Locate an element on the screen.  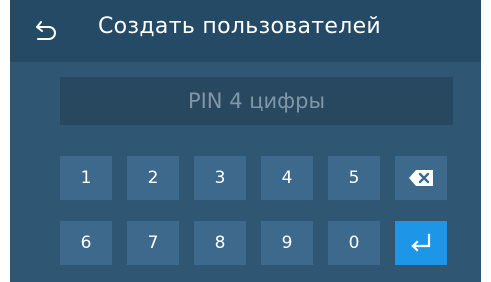
backspace-button is located at coordinates (421, 178).